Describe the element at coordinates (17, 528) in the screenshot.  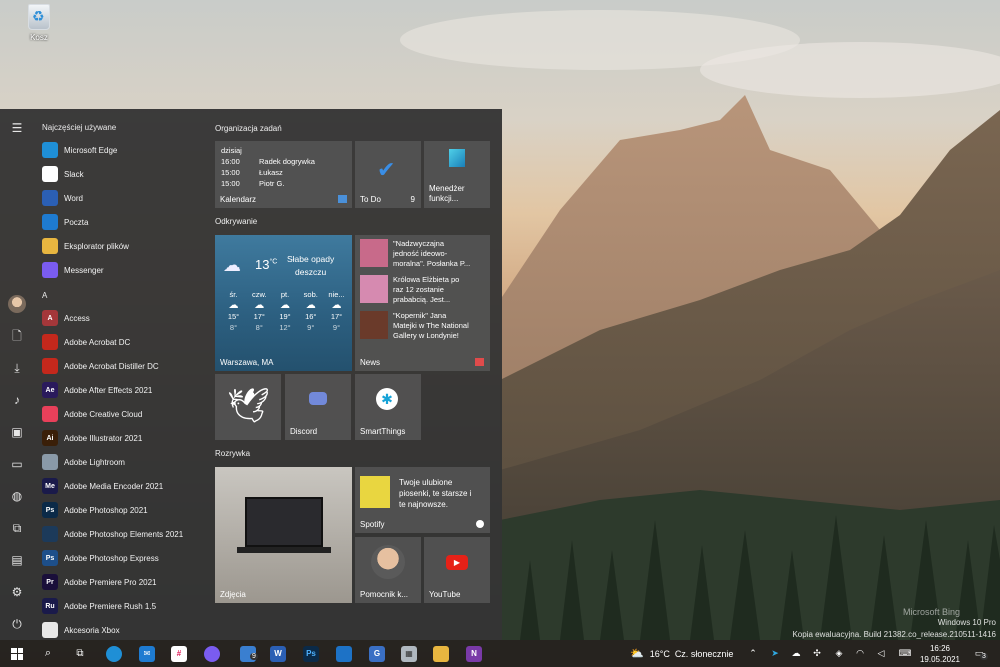
I see `personal-folder-icon: ⧉` at that location.